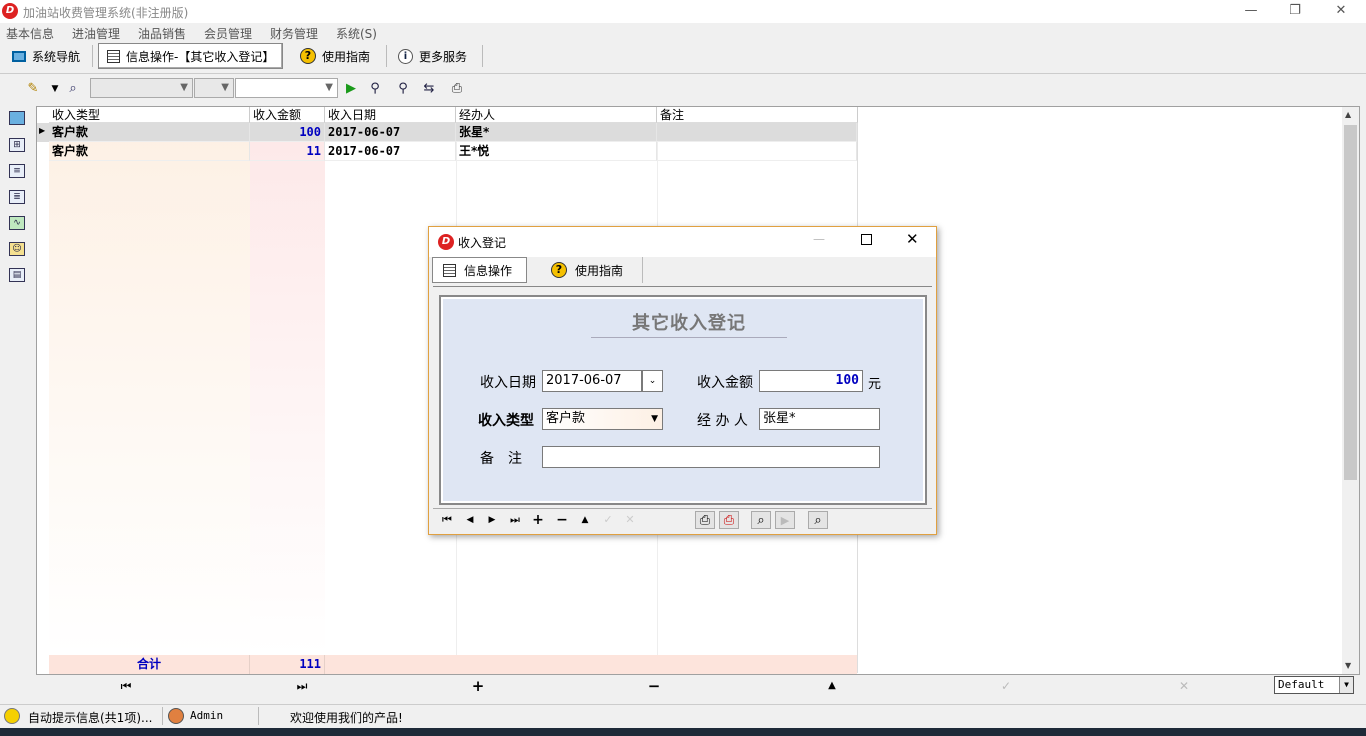 This screenshot has width=1366, height=736. I want to click on tab-user-guide: ? 使用指南, so click(335, 56).